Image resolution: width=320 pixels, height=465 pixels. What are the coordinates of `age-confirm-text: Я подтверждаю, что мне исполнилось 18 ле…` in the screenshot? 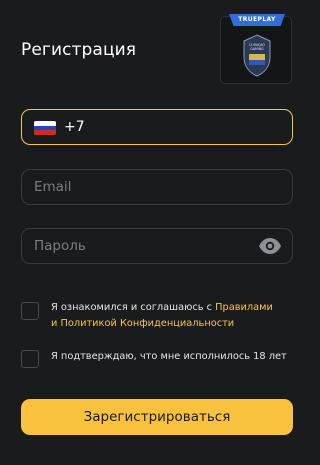 It's located at (169, 356).